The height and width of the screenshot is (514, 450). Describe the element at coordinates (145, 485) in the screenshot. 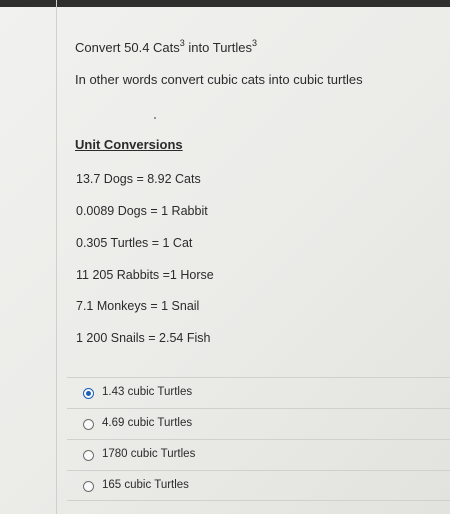

I see `answer-option-label: 165 cubic Turtles` at that location.